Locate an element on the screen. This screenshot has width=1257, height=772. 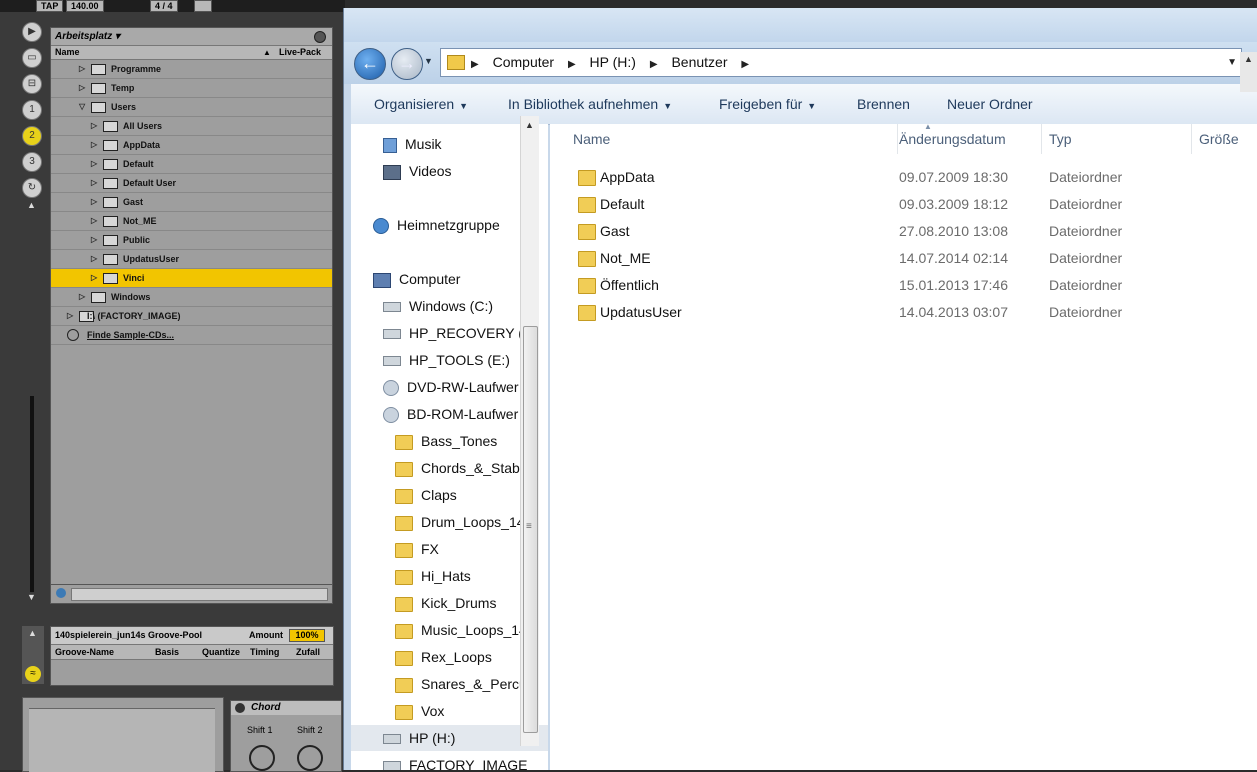
address-dropdown-icon: ▼ is located at coordinates (1232, 62).